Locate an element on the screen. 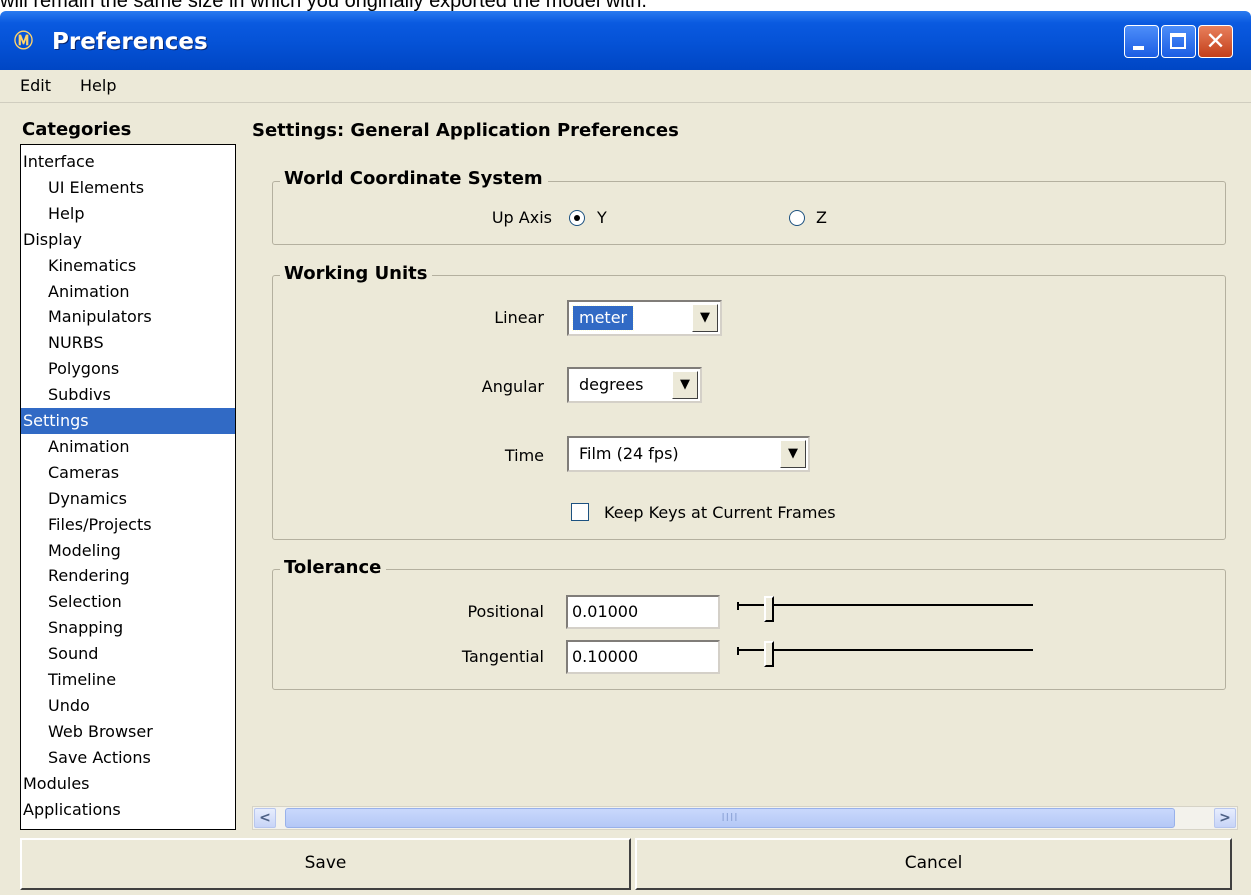  scrollbar-thumb: IIII is located at coordinates (730, 818).